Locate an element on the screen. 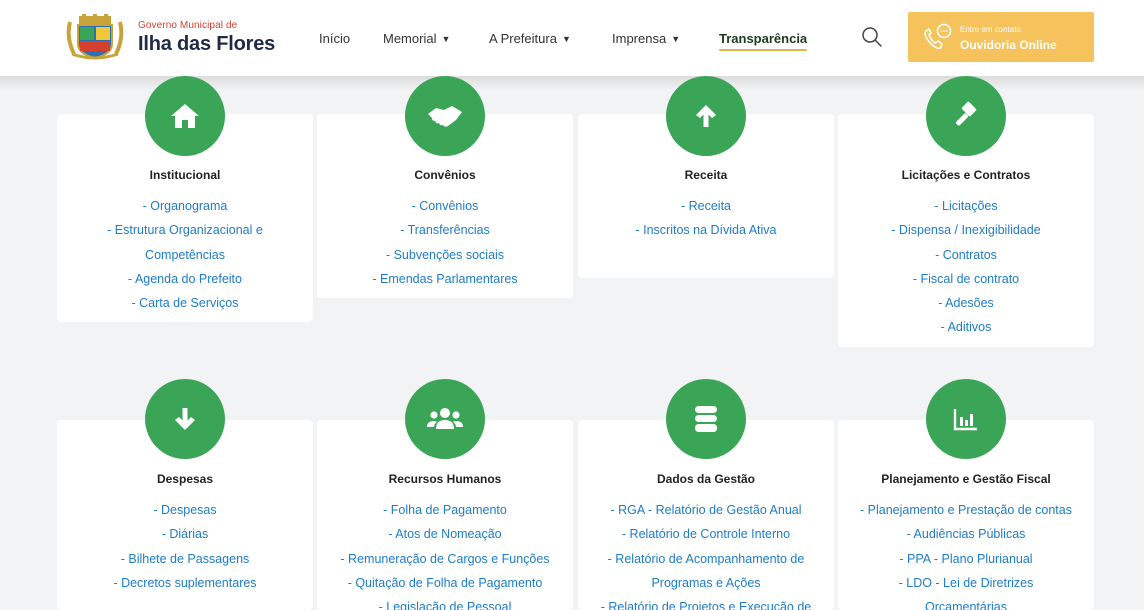 This screenshot has width=1144, height=610. nav-transparencia: Transparência is located at coordinates (763, 41).